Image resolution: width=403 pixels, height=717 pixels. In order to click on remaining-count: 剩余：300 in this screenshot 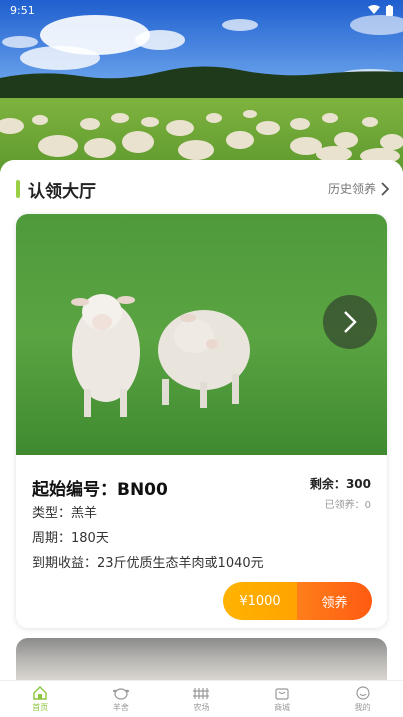, I will do `click(340, 483)`.